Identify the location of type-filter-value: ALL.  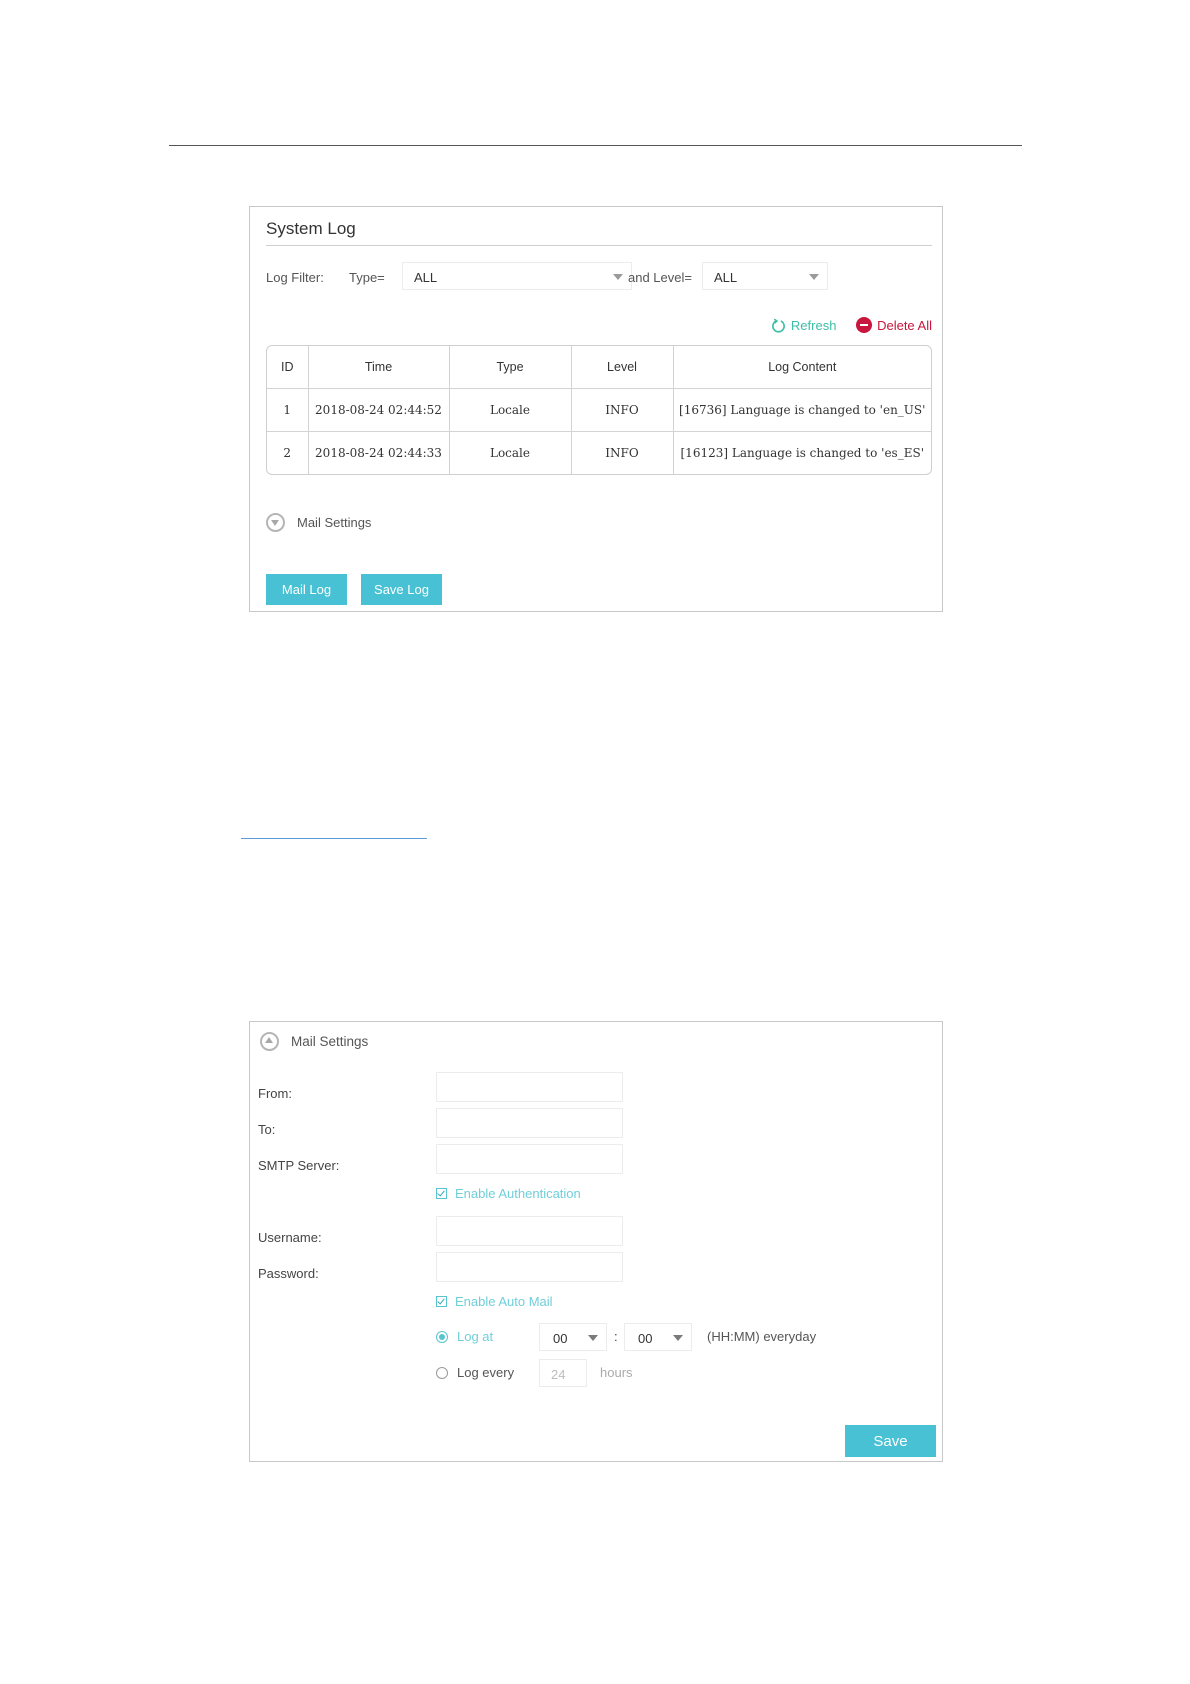
(426, 277).